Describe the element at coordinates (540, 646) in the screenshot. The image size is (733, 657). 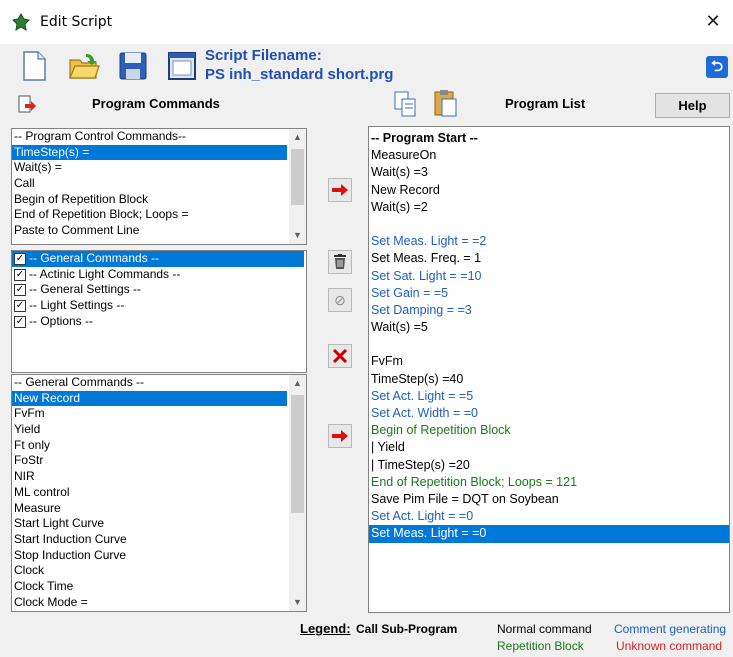
I see `legend-repetition-block: Repetition Block` at that location.